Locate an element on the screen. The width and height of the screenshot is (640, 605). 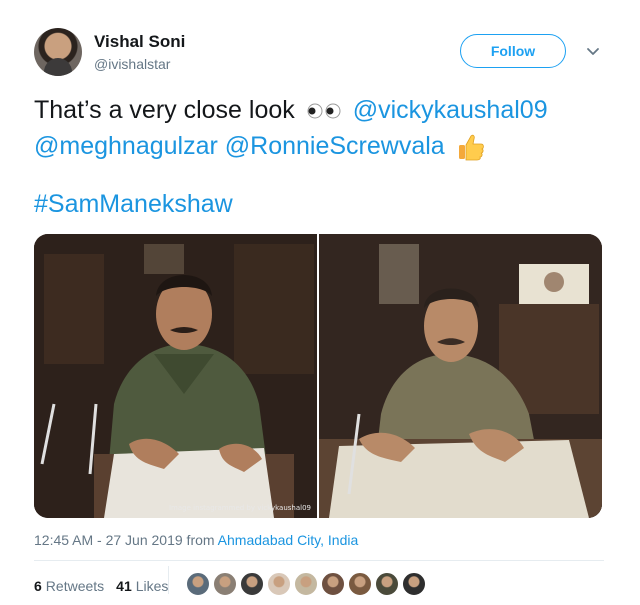
retweets-stat: 6 Retweets is located at coordinates (69, 586).